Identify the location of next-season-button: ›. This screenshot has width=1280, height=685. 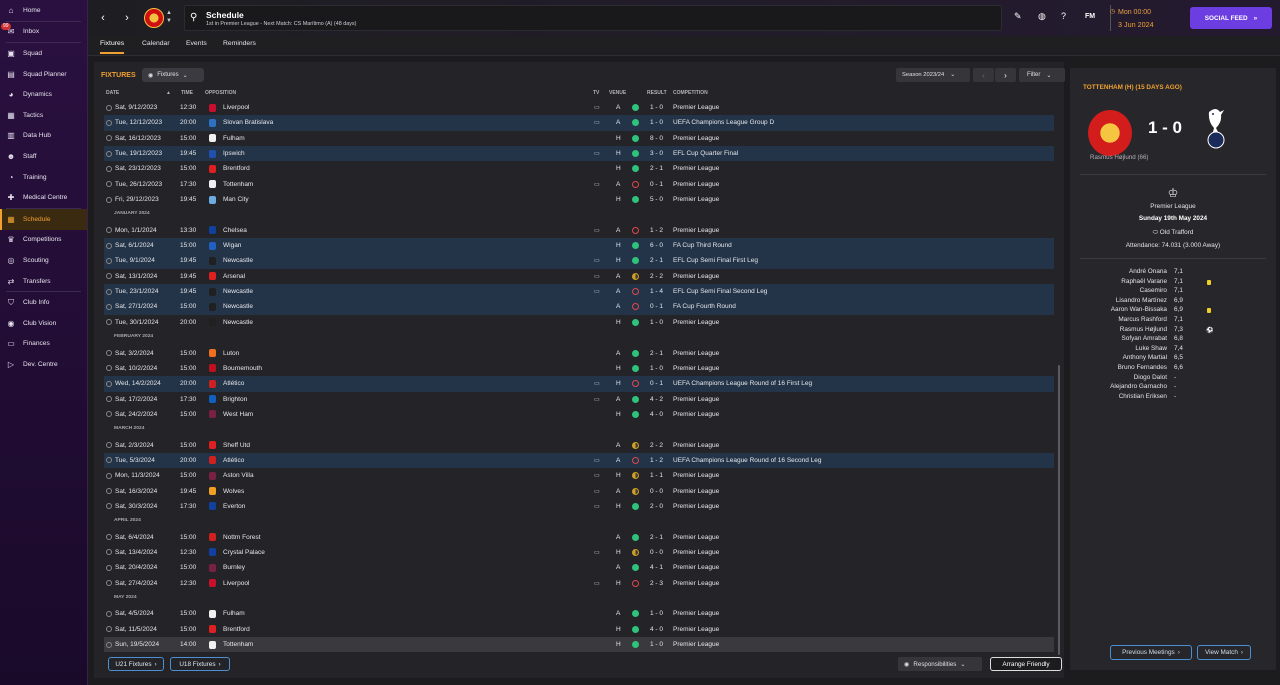
(1005, 75).